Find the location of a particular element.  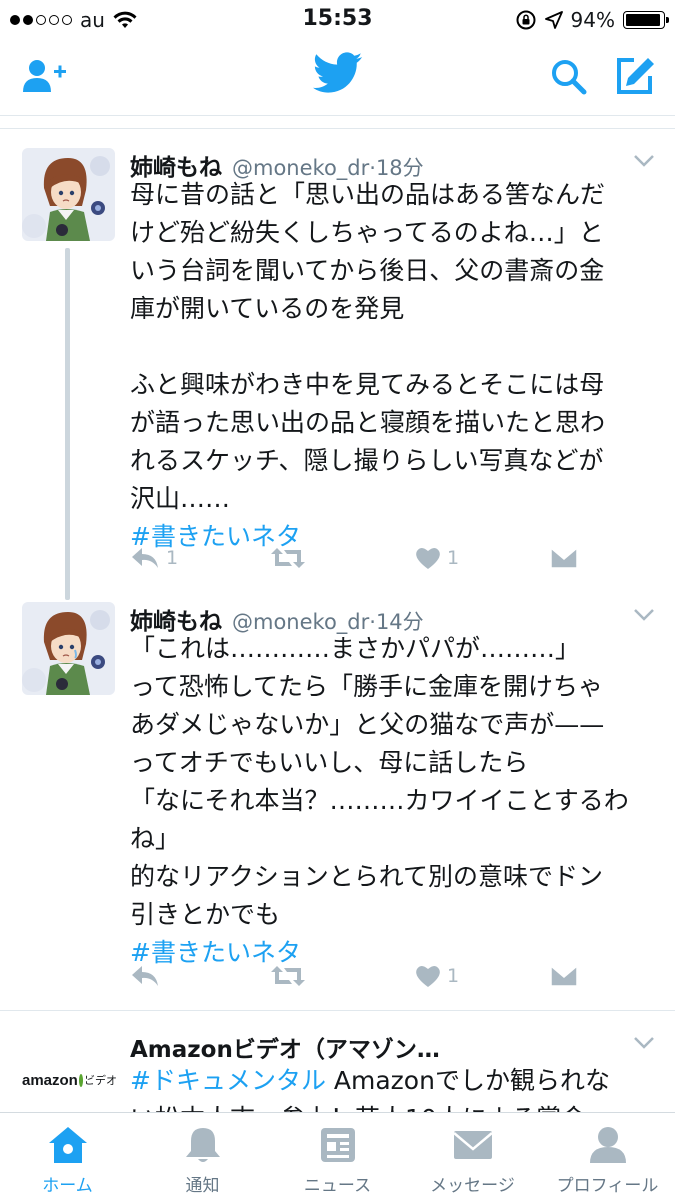

tweet-line: ってオチでもいいし、母に話したら is located at coordinates (329, 762).